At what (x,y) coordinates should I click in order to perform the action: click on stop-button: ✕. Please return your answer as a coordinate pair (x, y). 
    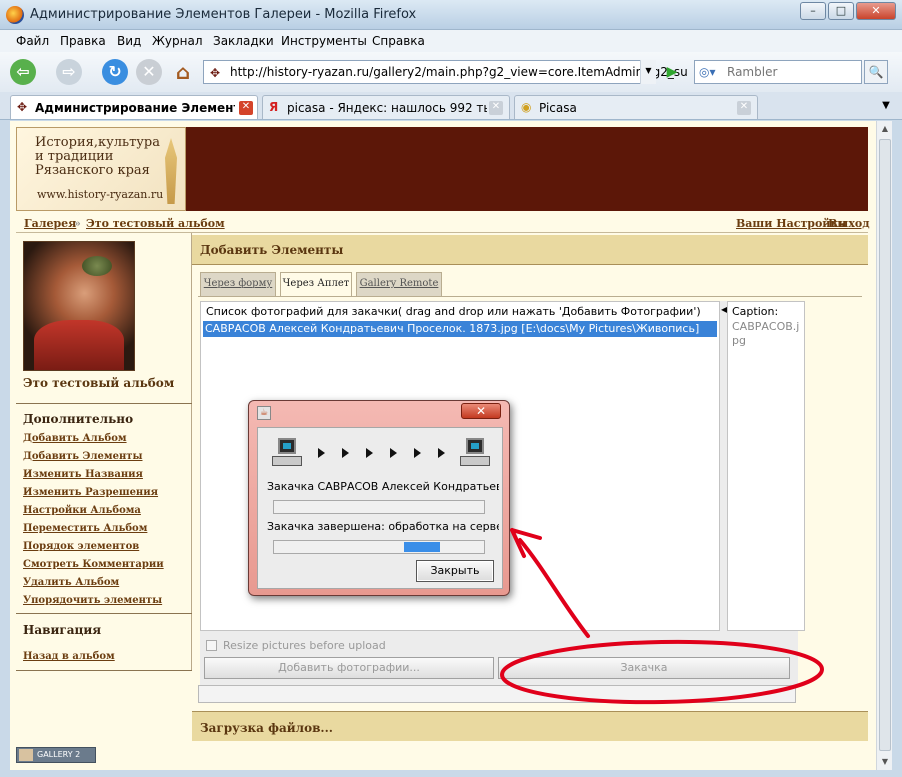
    Looking at the image, I should click on (149, 72).